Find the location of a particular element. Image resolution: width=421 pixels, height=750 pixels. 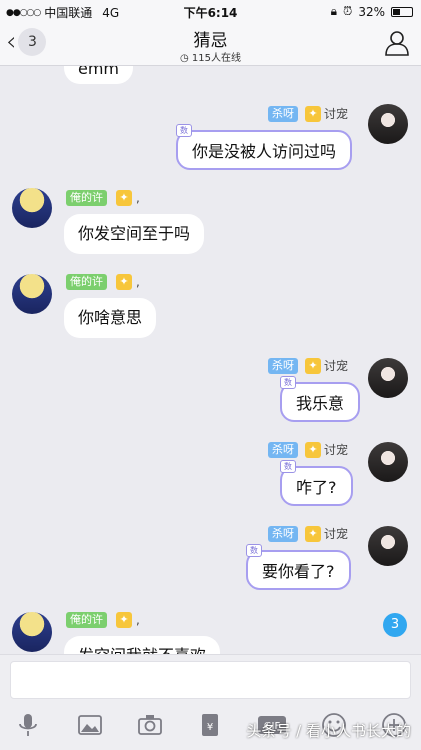

status-icons: 🔒︎ ⏰︎ 32% is located at coordinates (372, 11).